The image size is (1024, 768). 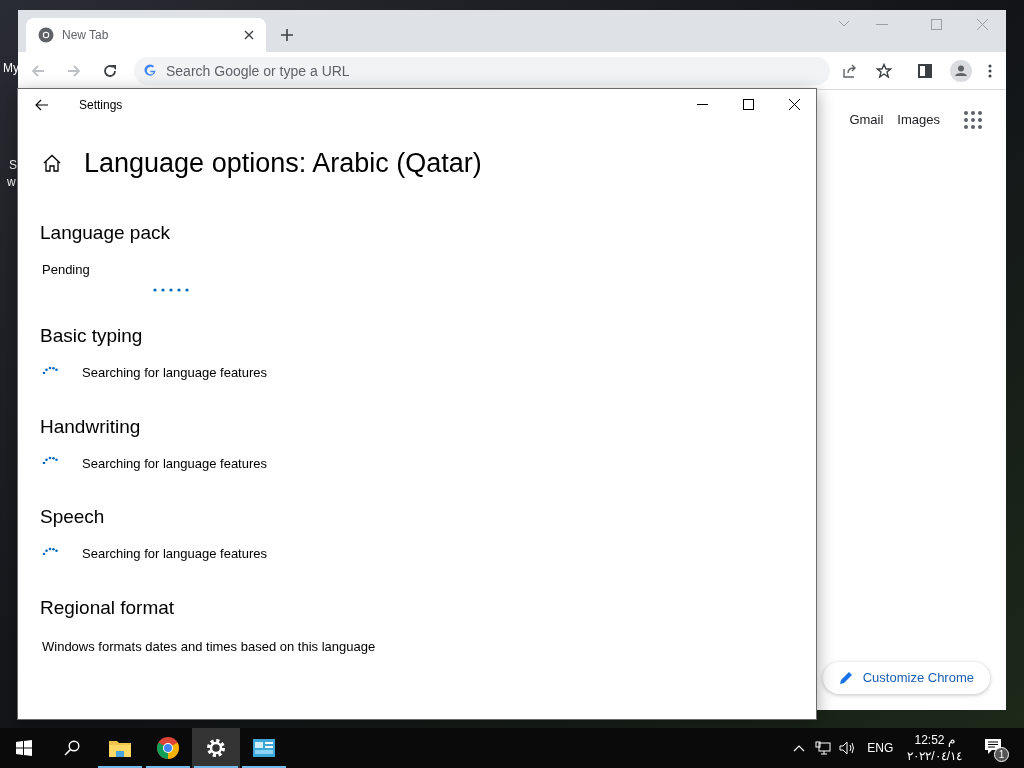 I want to click on menu-icon, so click(x=990, y=70).